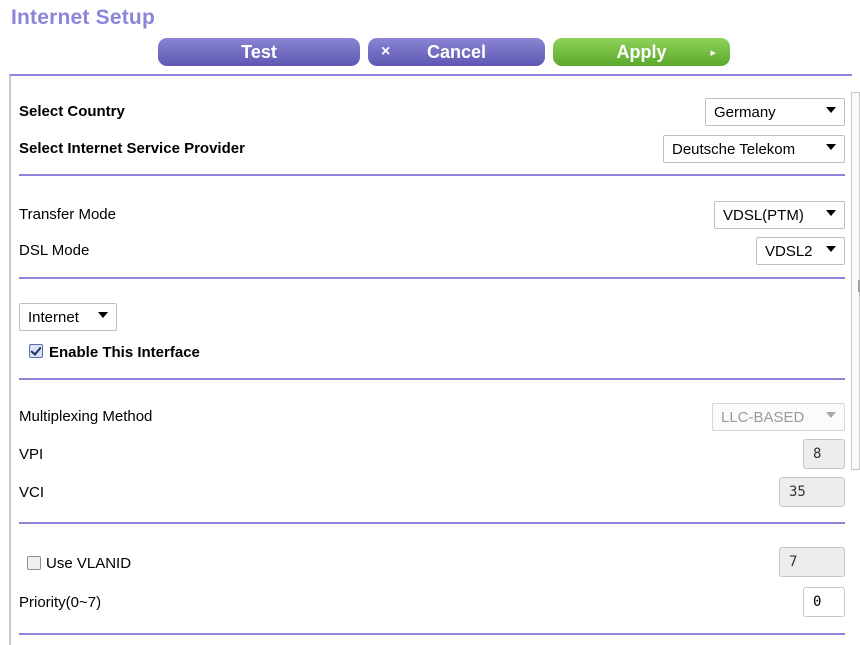  Describe the element at coordinates (745, 112) in the screenshot. I see `country-select-value: Germany` at that location.